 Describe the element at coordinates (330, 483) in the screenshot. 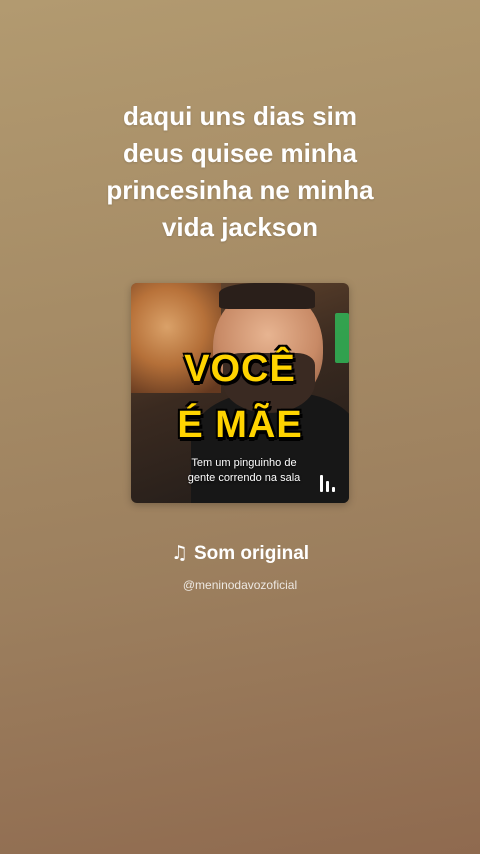

I see `audio-bars-icon` at that location.